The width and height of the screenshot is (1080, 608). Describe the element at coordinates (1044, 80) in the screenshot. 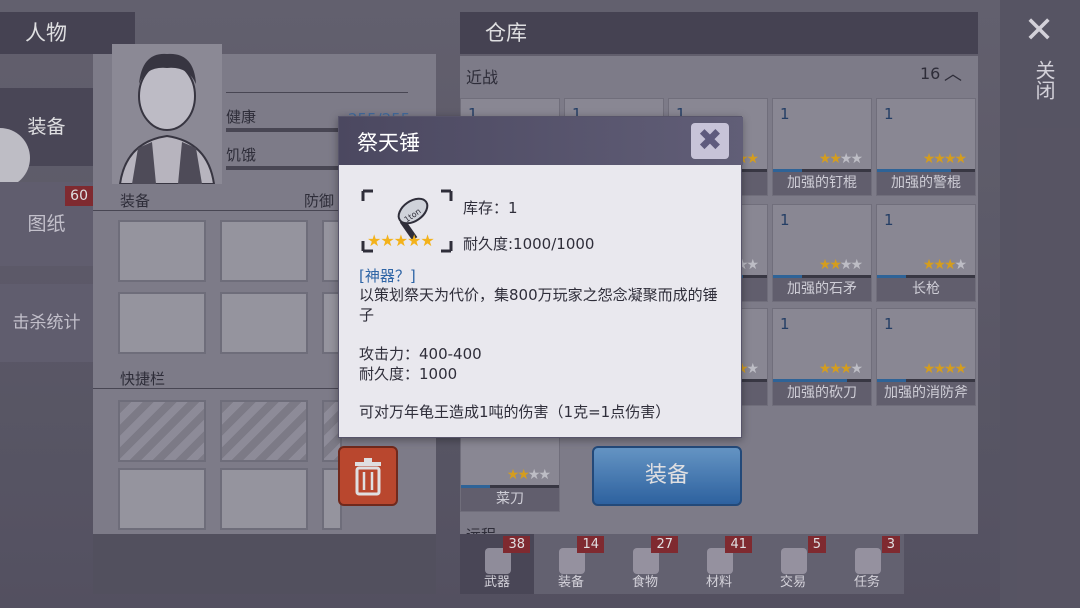

I see `close-label: 关闭` at that location.